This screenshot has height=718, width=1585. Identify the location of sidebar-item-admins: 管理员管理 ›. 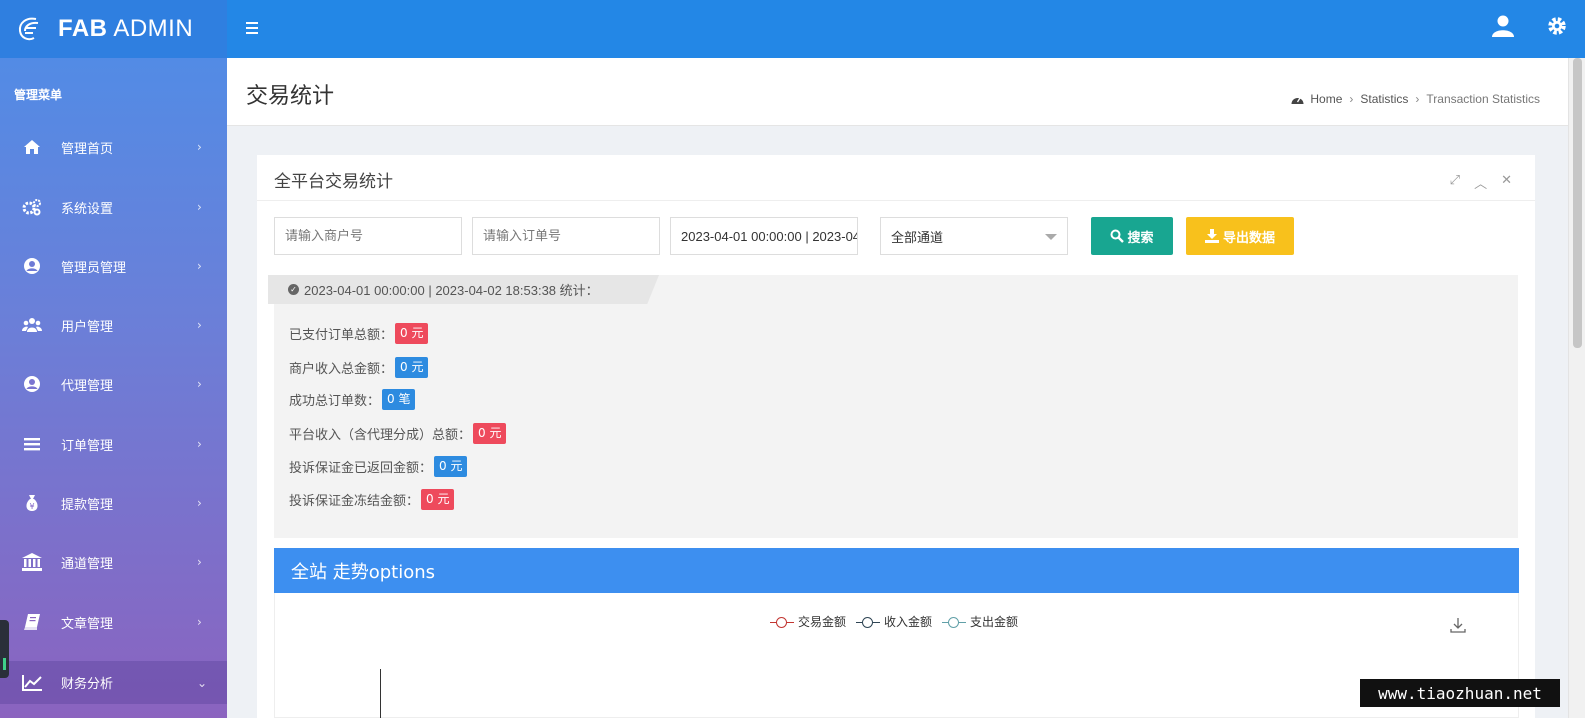
(113, 266).